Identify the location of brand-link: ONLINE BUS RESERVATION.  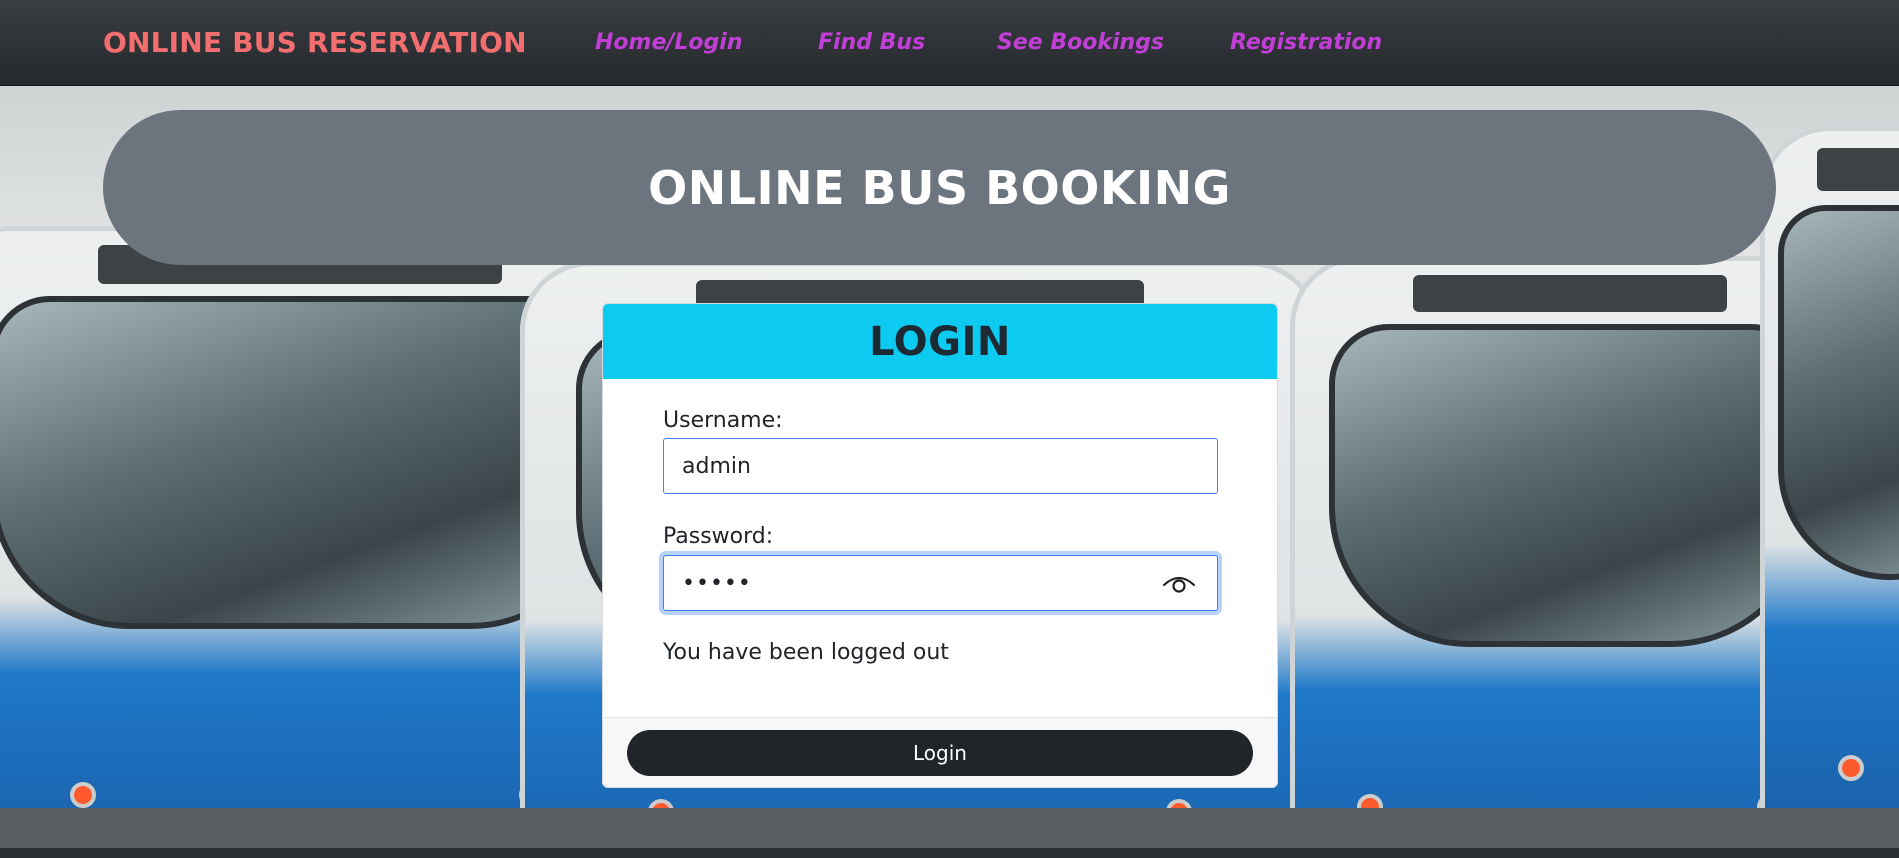
(315, 42).